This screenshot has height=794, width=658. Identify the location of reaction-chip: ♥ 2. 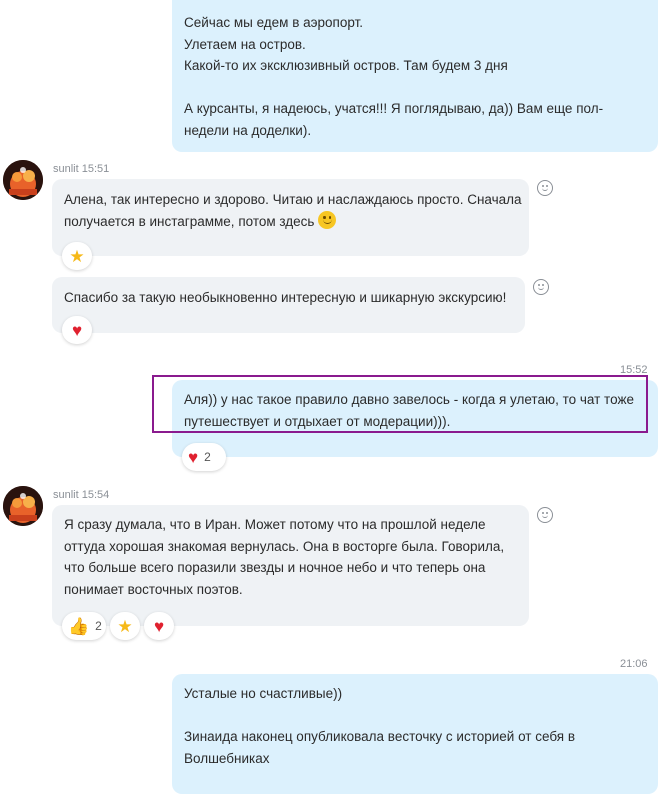
(204, 457).